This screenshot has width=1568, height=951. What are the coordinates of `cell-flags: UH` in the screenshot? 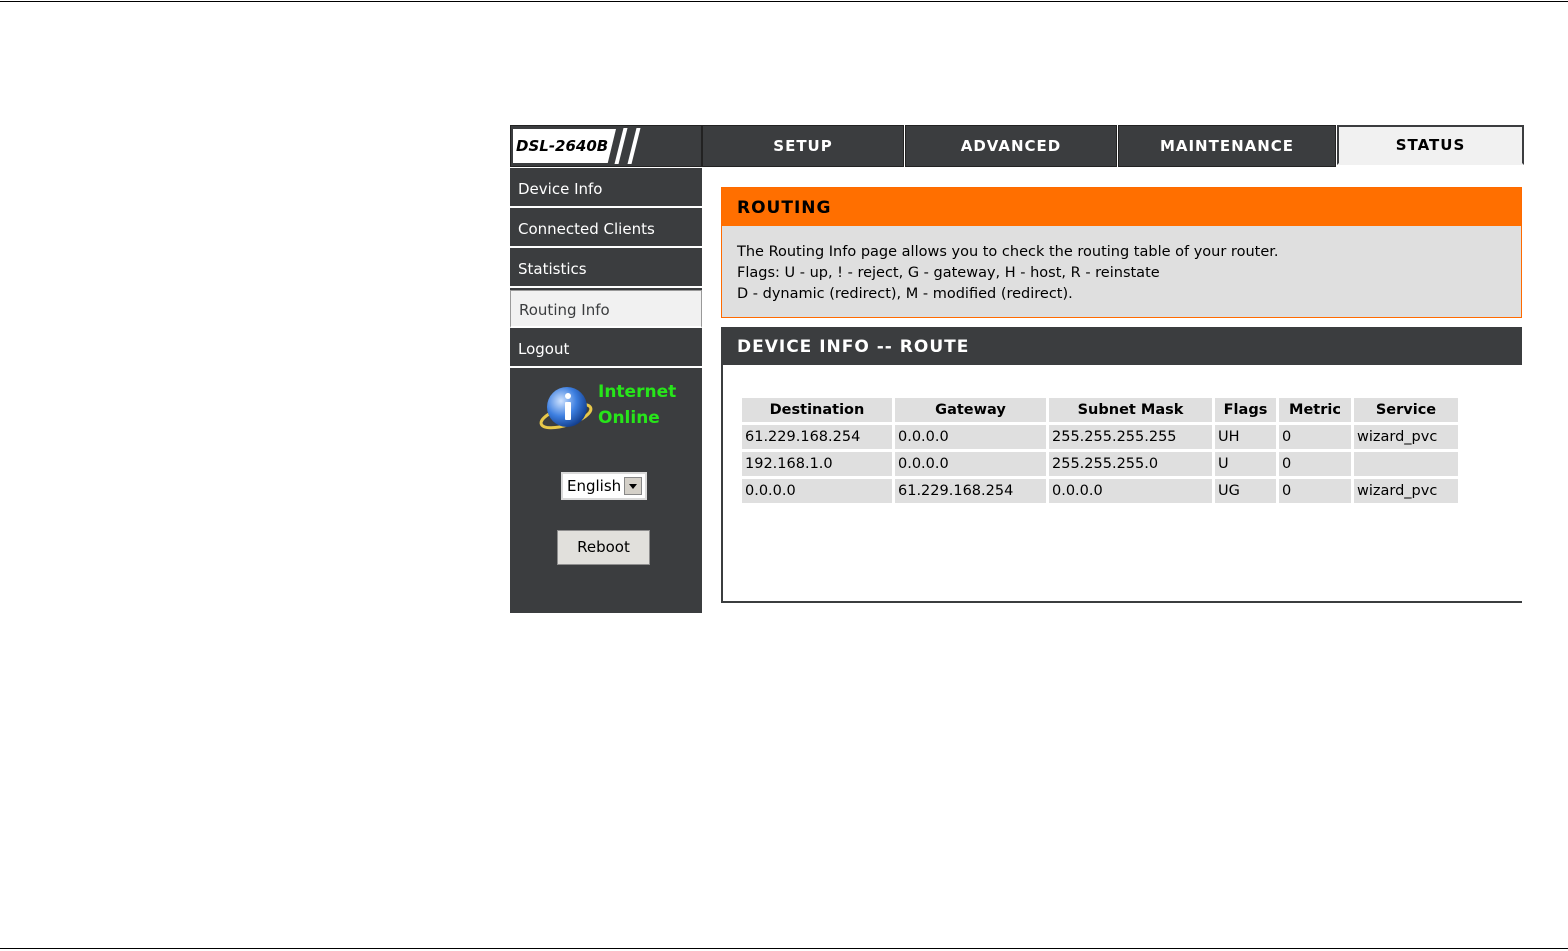 It's located at (1245, 437).